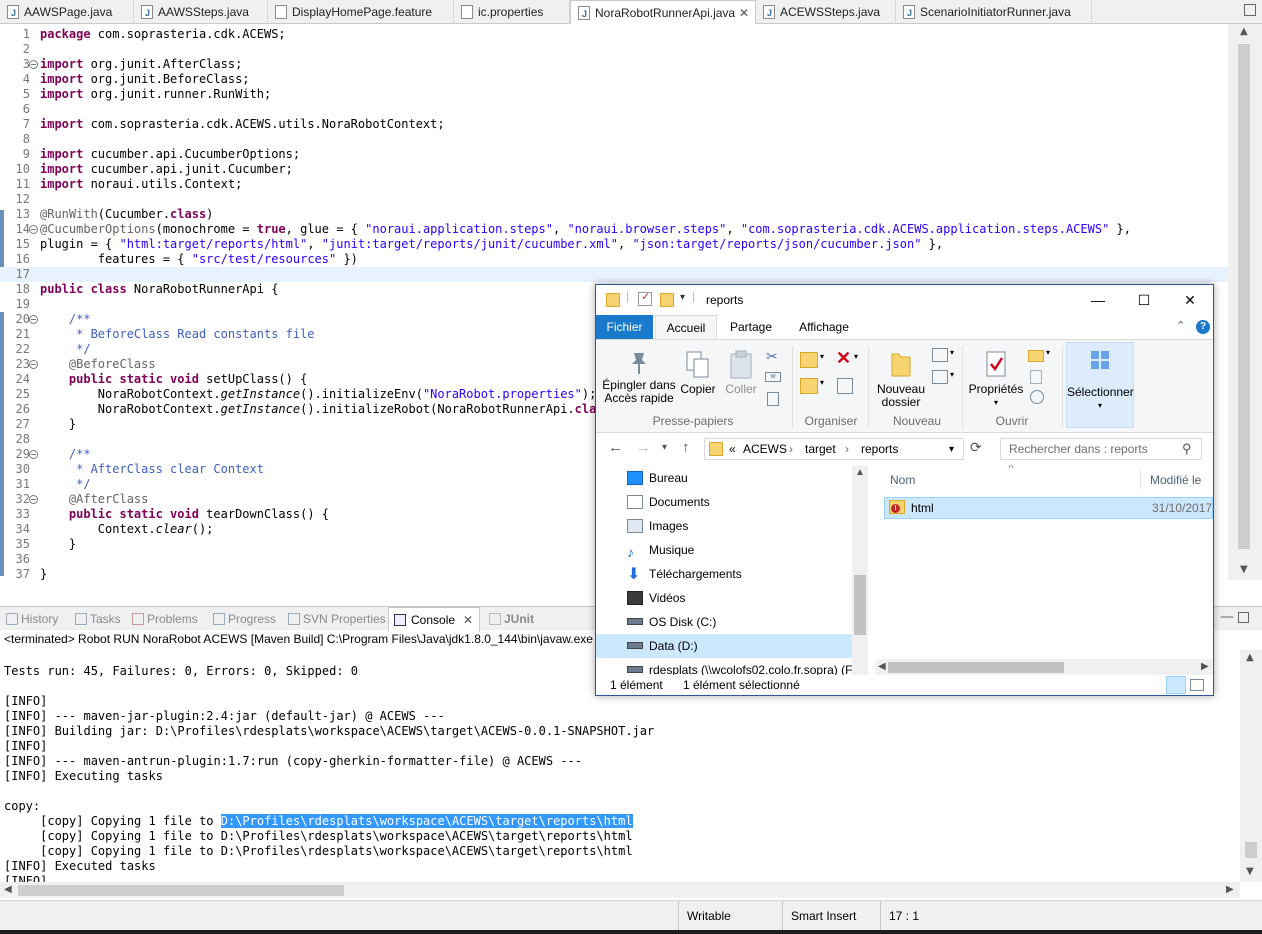 This screenshot has width=1262, height=934. What do you see at coordinates (1176, 685) in the screenshot?
I see `details-view-icon` at bounding box center [1176, 685].